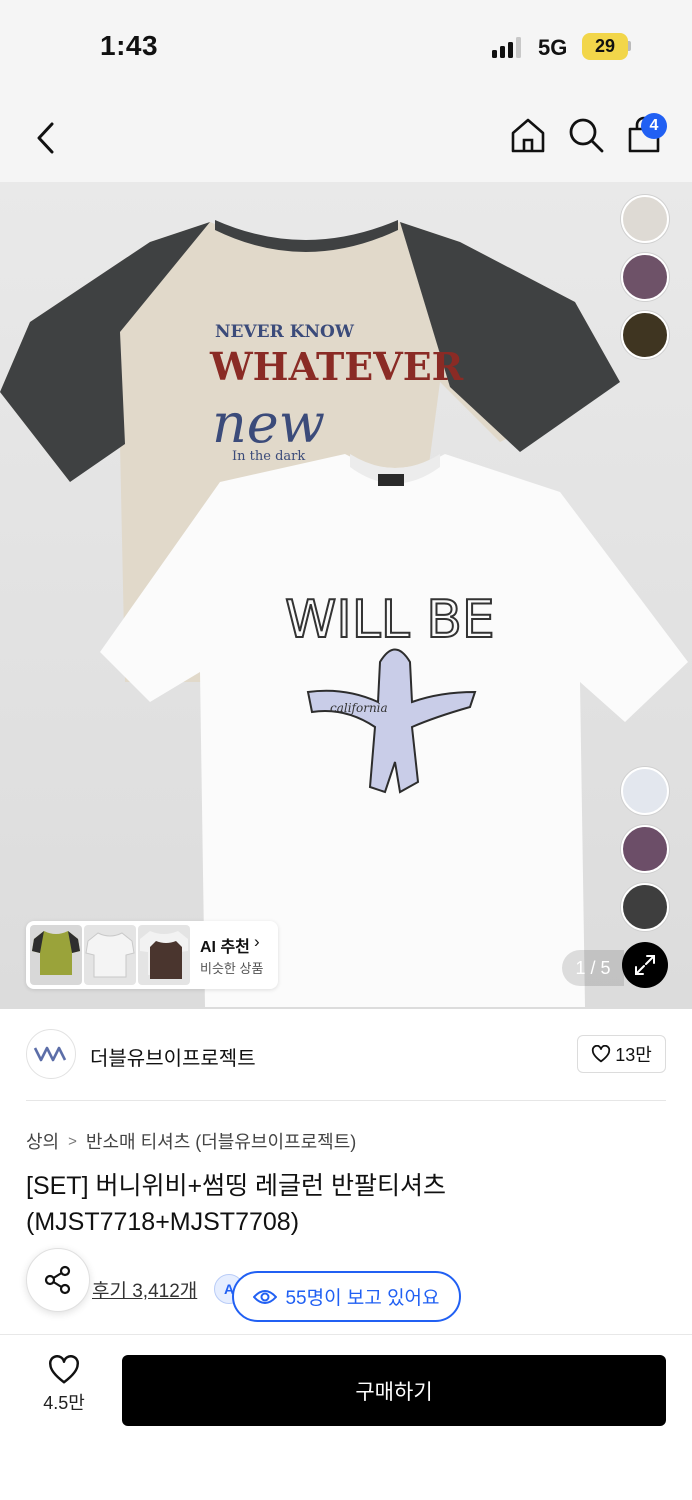 This screenshot has height=1500, width=692. Describe the element at coordinates (346, 47) in the screenshot. I see `status-bar: 1:43 5G 29` at that location.